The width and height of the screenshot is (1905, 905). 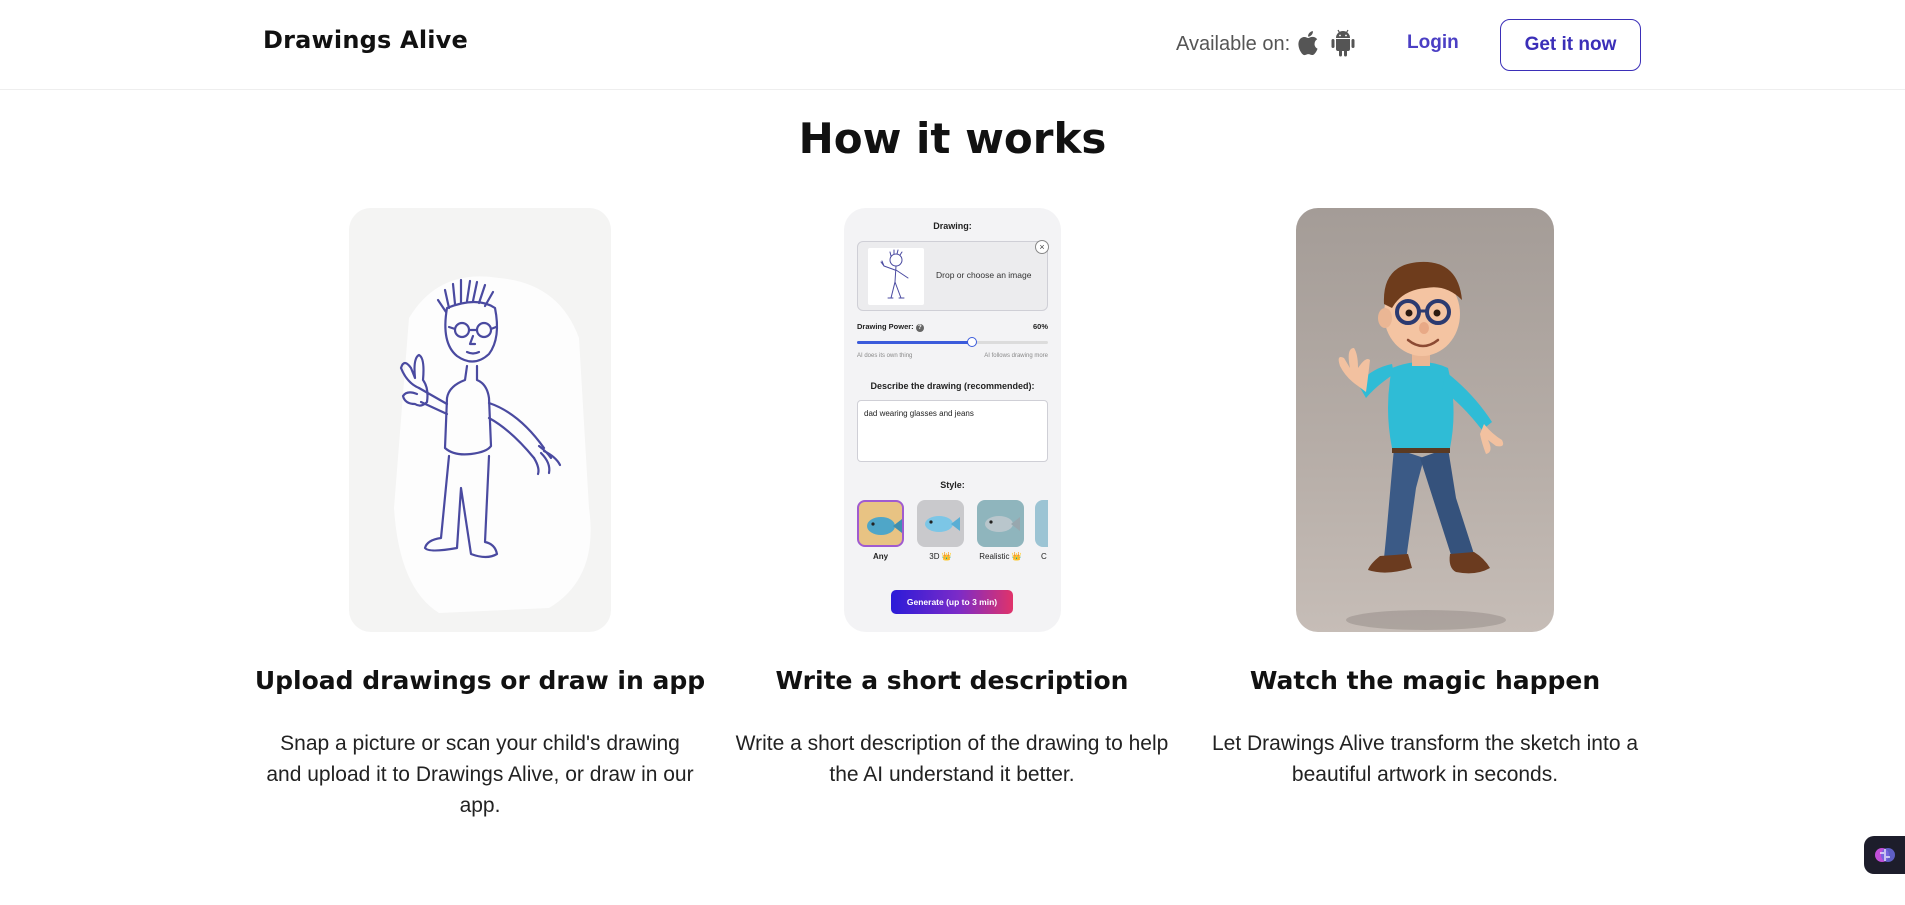 I want to click on mockup-hint-right: AI follows drawing more, so click(x=1016, y=356).